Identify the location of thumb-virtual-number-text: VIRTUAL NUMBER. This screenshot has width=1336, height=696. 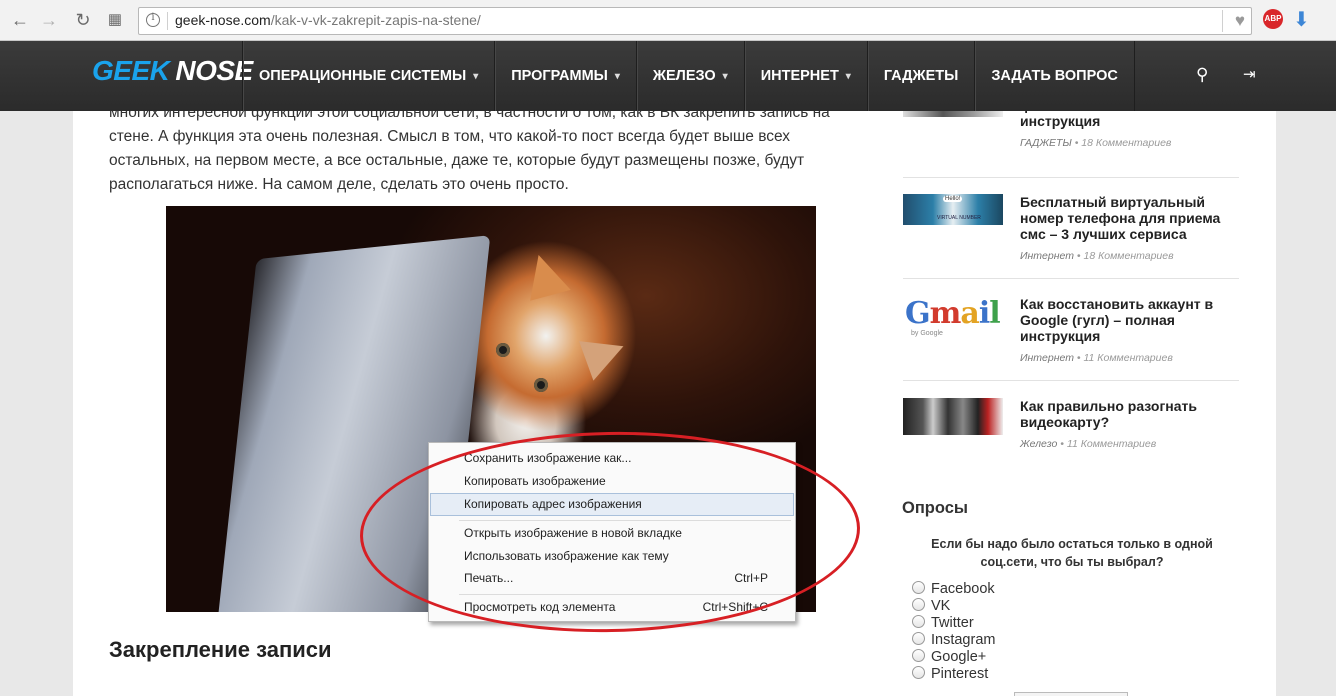
(959, 218).